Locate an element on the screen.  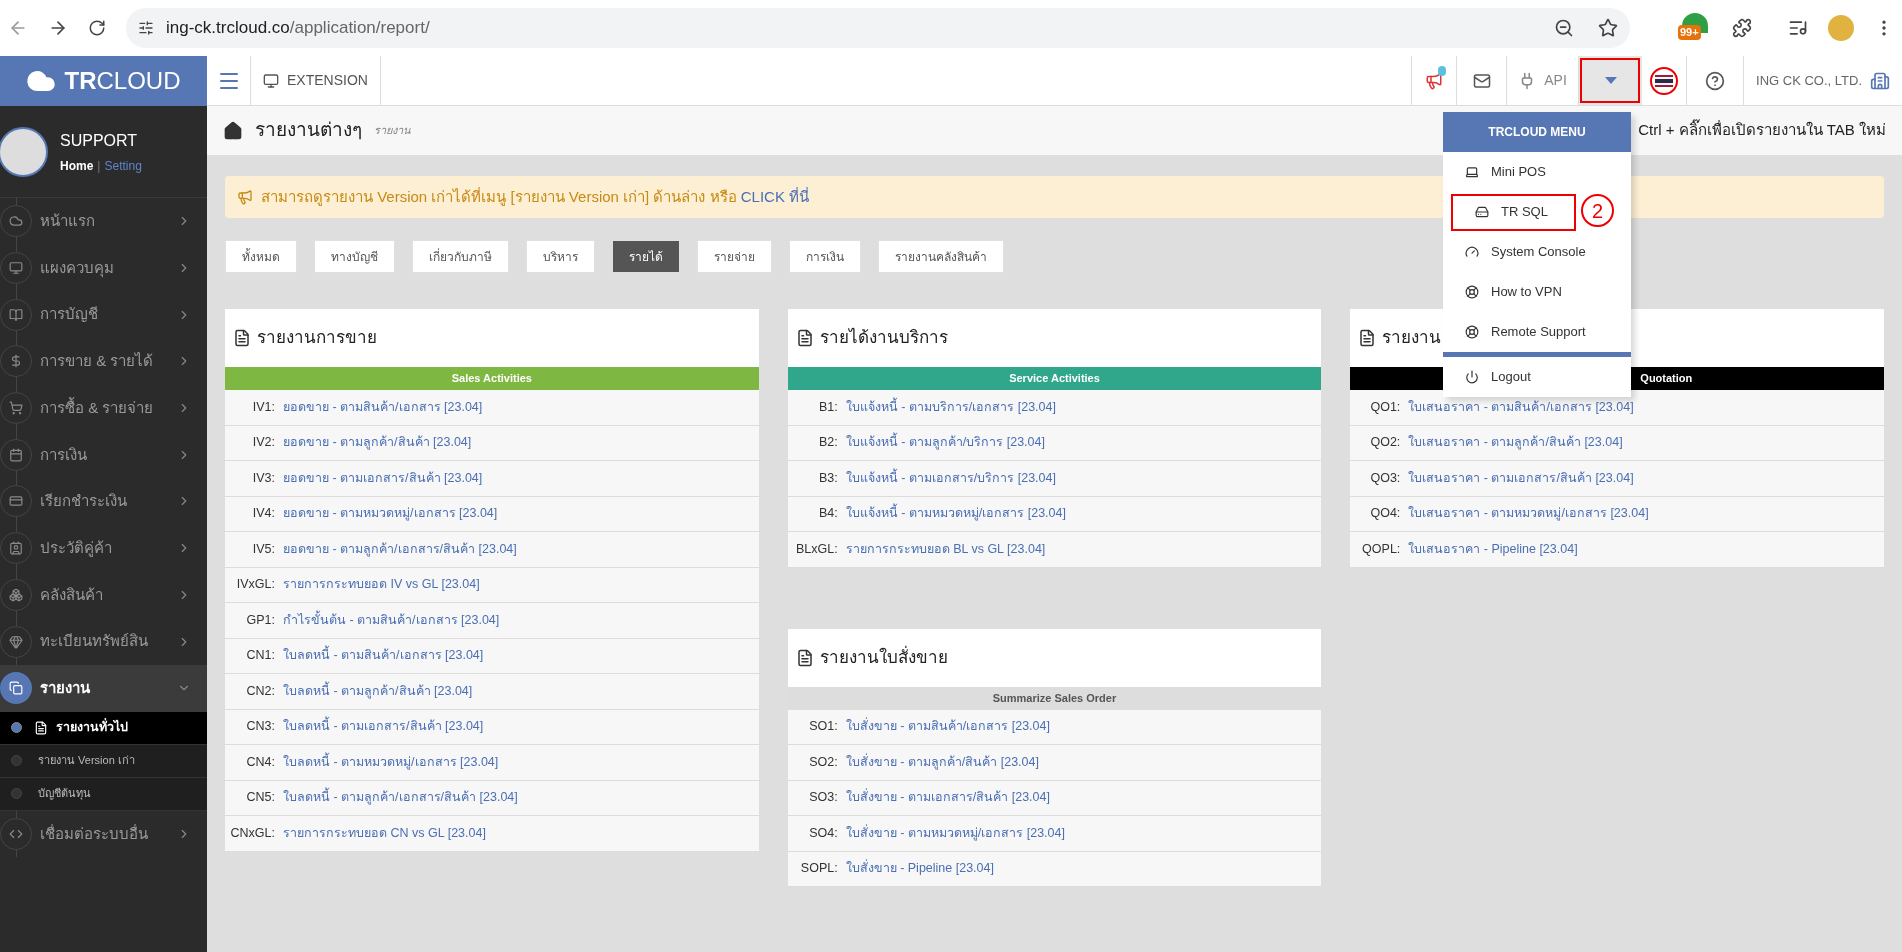
report-link: ใบลดหนี้ - ตามลูกค้า/เอกสาร/สินค้า [23.04] is located at coordinates (400, 798).